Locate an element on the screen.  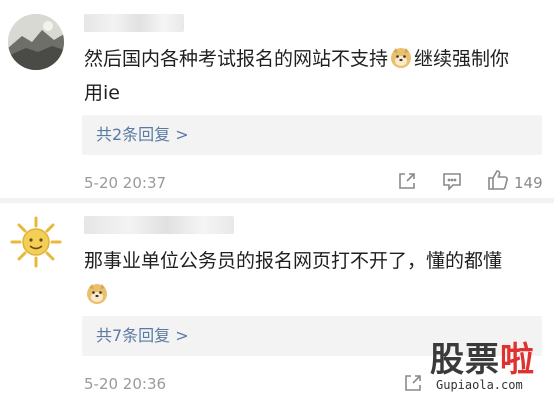
watermark-url: Gupiaola.com is located at coordinates (479, 385).